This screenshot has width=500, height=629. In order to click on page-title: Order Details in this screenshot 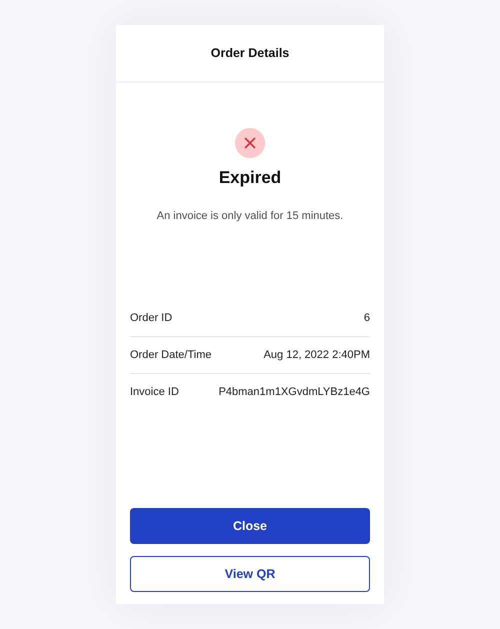, I will do `click(250, 53)`.